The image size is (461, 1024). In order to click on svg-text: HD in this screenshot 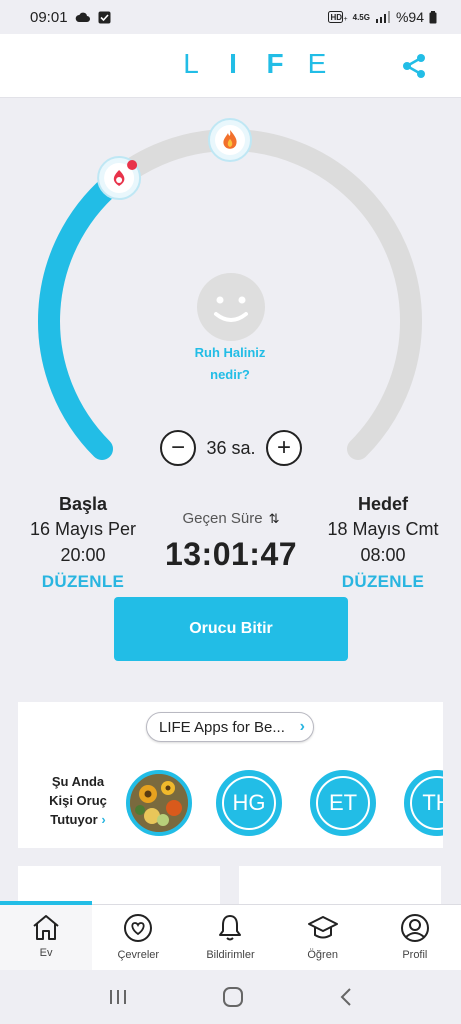, I will do `click(336, 17)`.